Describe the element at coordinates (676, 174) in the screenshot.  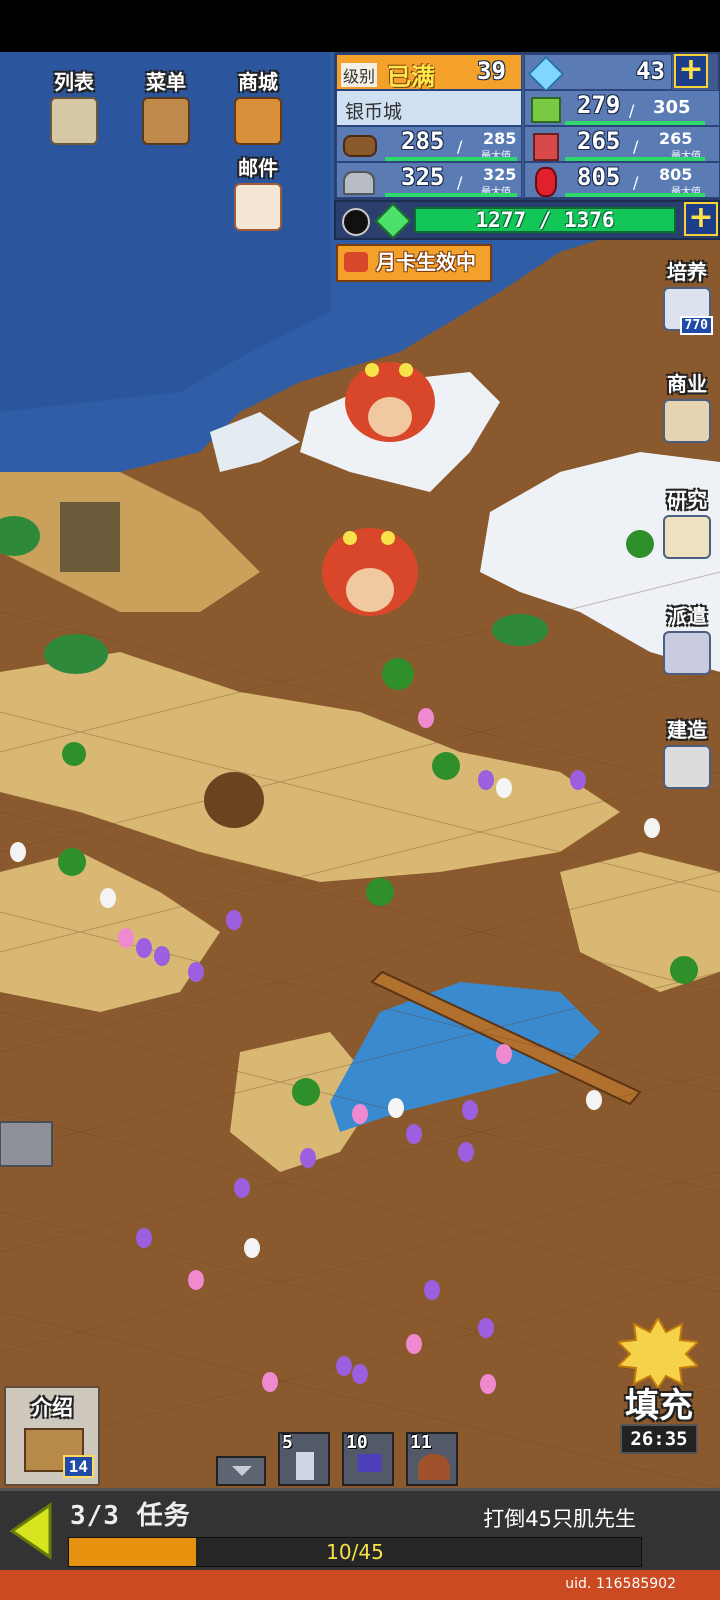
I see `gems-max: 805` at that location.